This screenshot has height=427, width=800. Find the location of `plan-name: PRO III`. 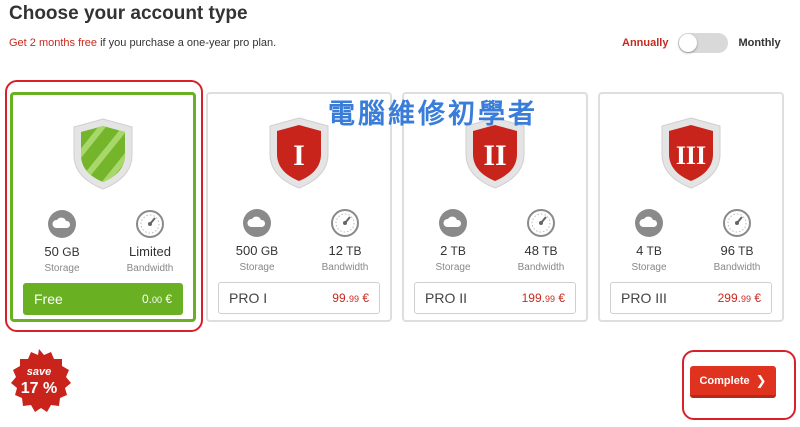

plan-name: PRO III is located at coordinates (644, 298).